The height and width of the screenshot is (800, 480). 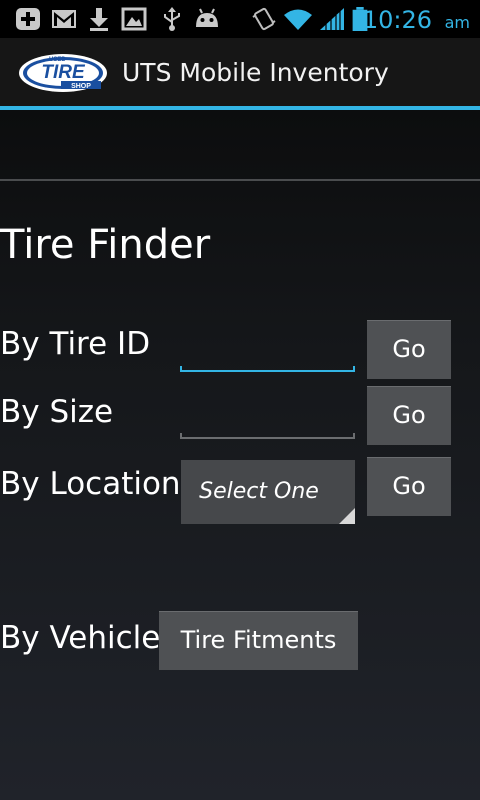 What do you see at coordinates (298, 19) in the screenshot?
I see `wifi-icon` at bounding box center [298, 19].